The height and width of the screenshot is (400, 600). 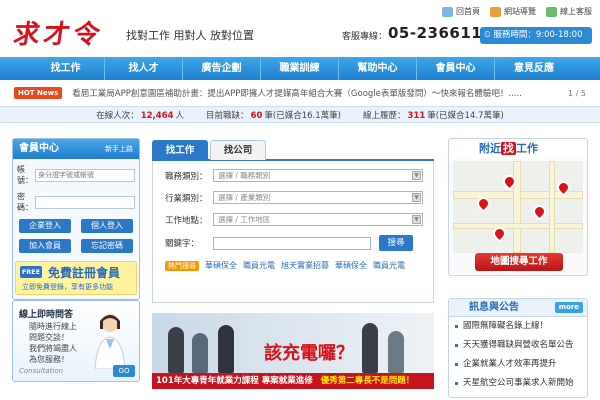 I want to click on news-item: 天天獲得職缺與營收名單公告, so click(x=518, y=345).